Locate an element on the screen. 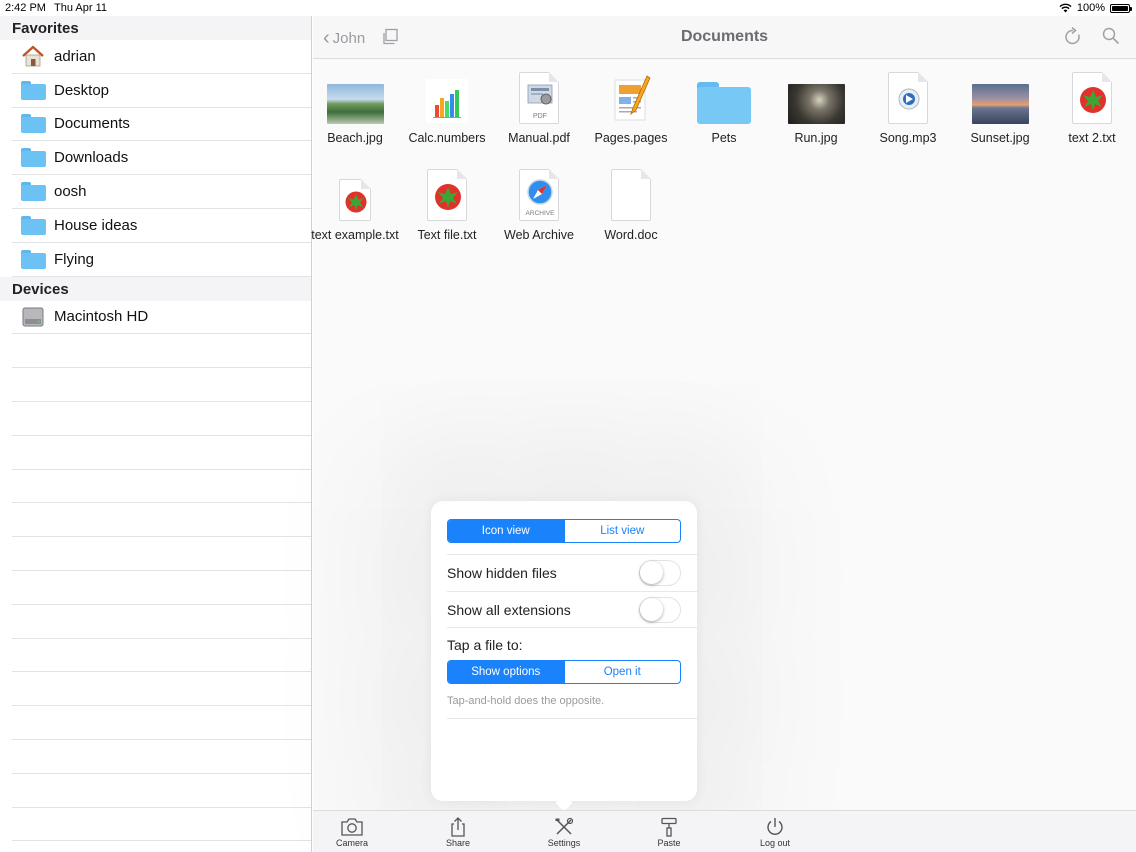 The height and width of the screenshot is (852, 1136). tools-icon is located at coordinates (564, 826).